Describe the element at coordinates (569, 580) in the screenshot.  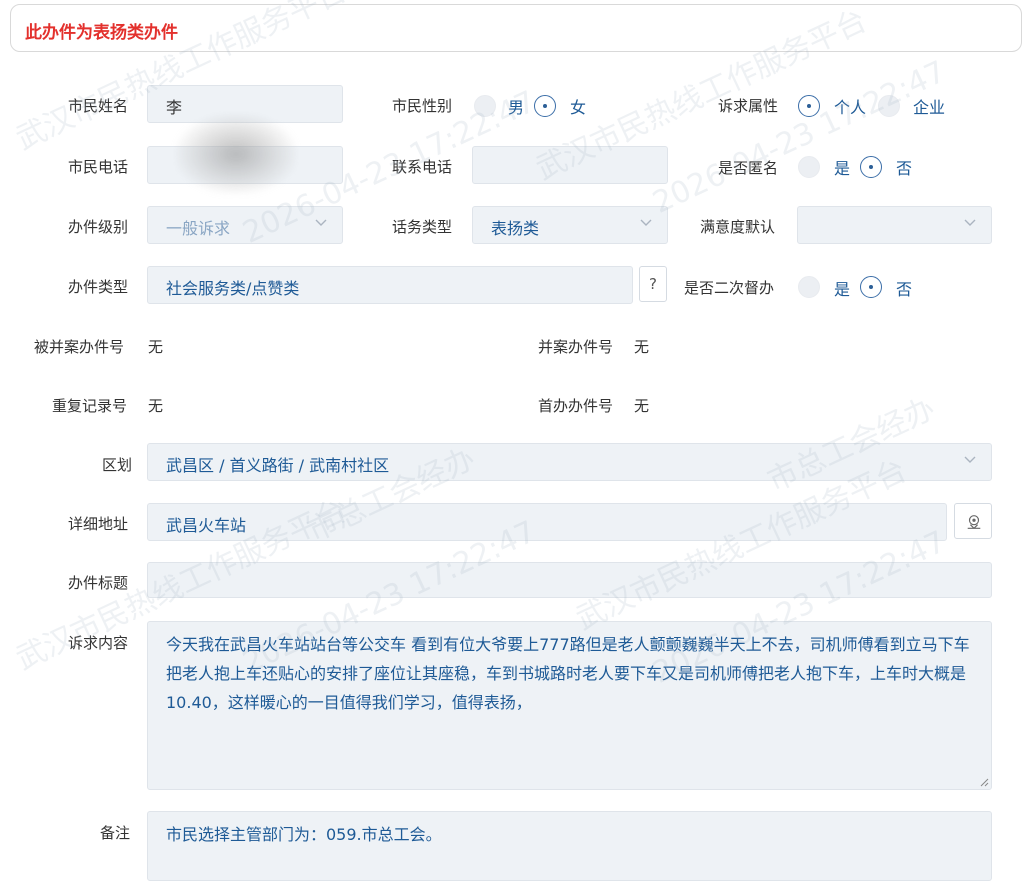
I see `case-title-field` at that location.